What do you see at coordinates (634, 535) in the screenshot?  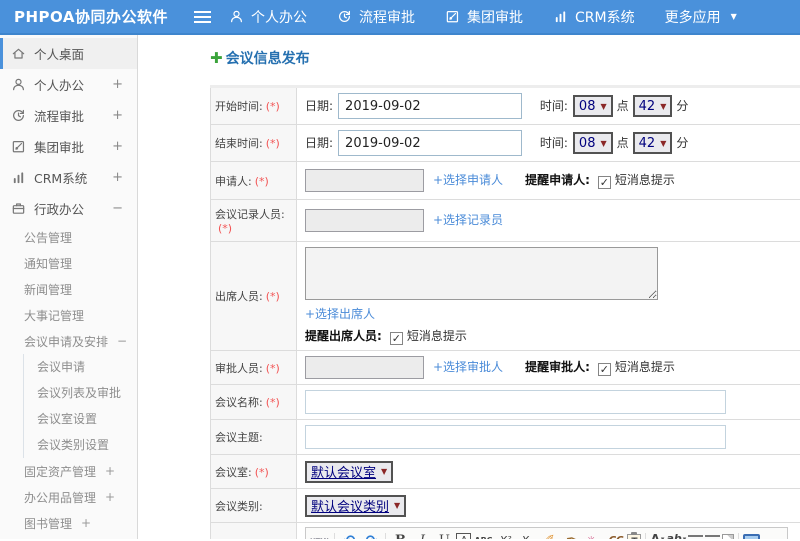 I see `paste-text-icon: T` at bounding box center [634, 535].